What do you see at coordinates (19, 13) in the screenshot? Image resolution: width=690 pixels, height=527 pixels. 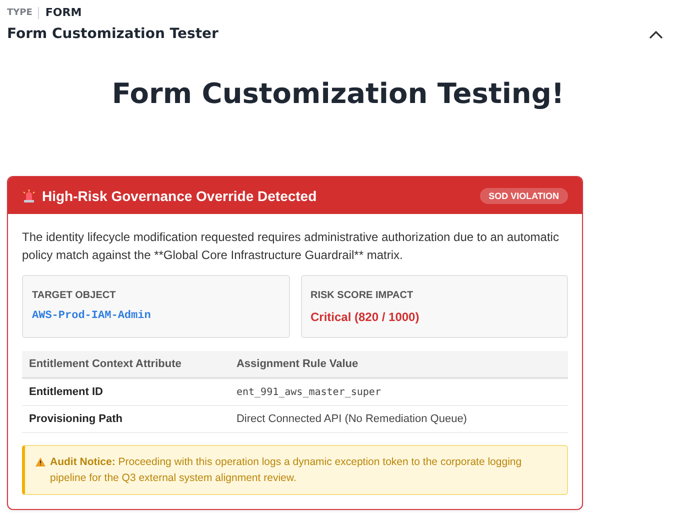 I see `type-label: TYPE` at bounding box center [19, 13].